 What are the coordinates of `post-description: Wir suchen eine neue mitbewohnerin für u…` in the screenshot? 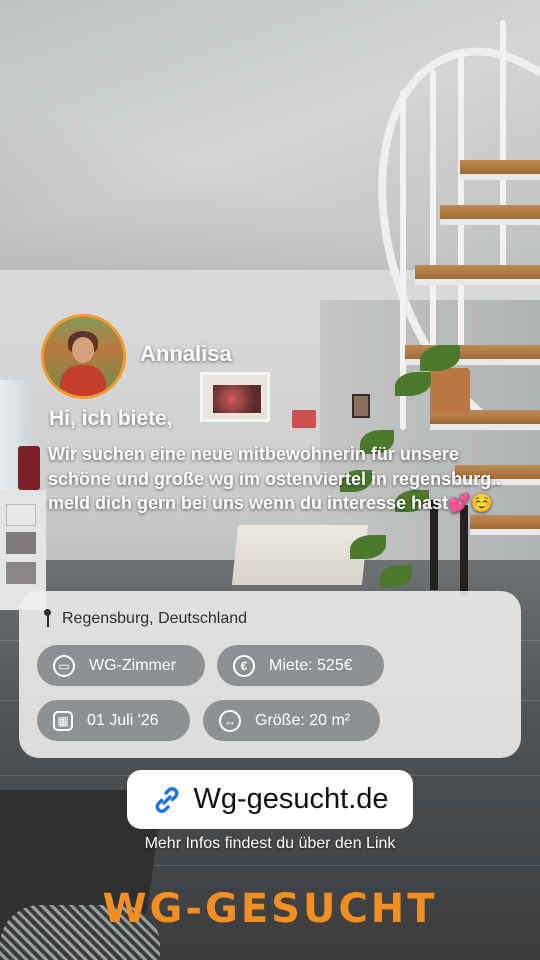 It's located at (275, 478).